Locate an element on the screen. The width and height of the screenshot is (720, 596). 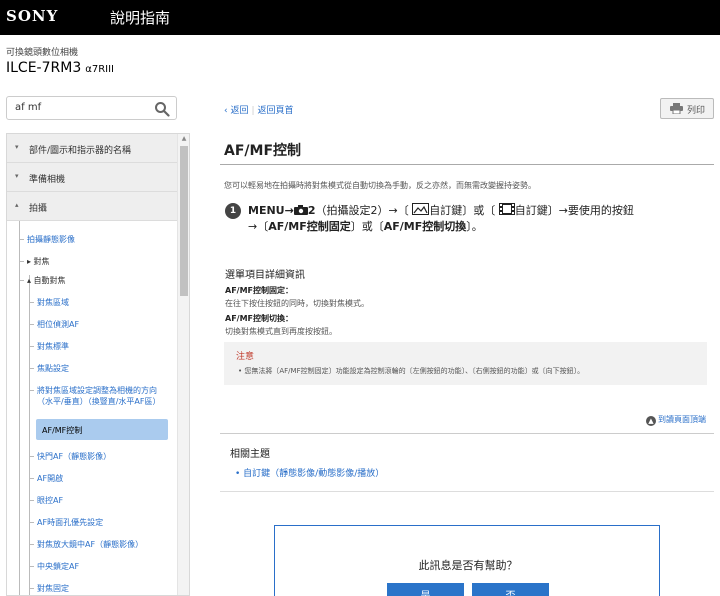
page-title: AF/MF控制 is located at coordinates (263, 151).